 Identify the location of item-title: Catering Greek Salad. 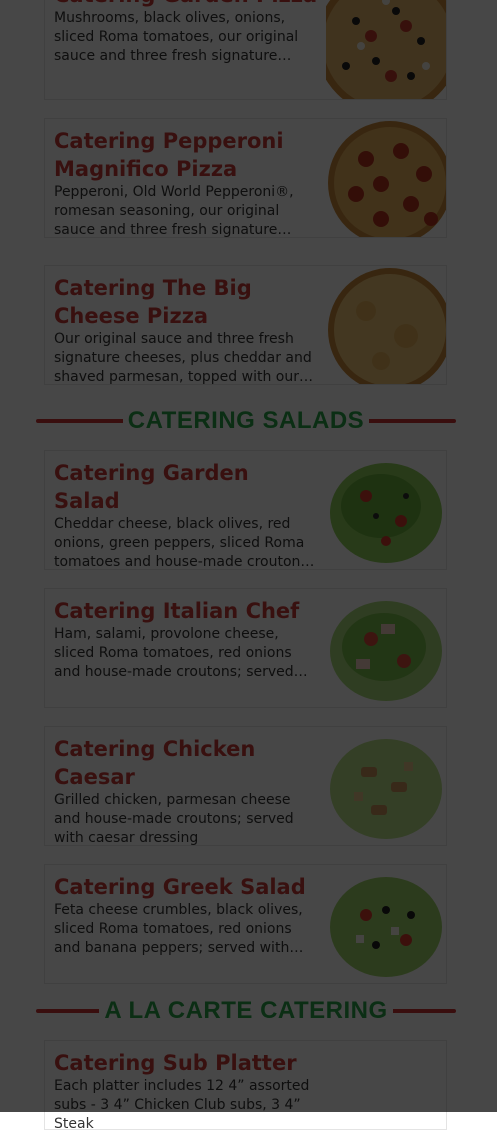
(180, 887).